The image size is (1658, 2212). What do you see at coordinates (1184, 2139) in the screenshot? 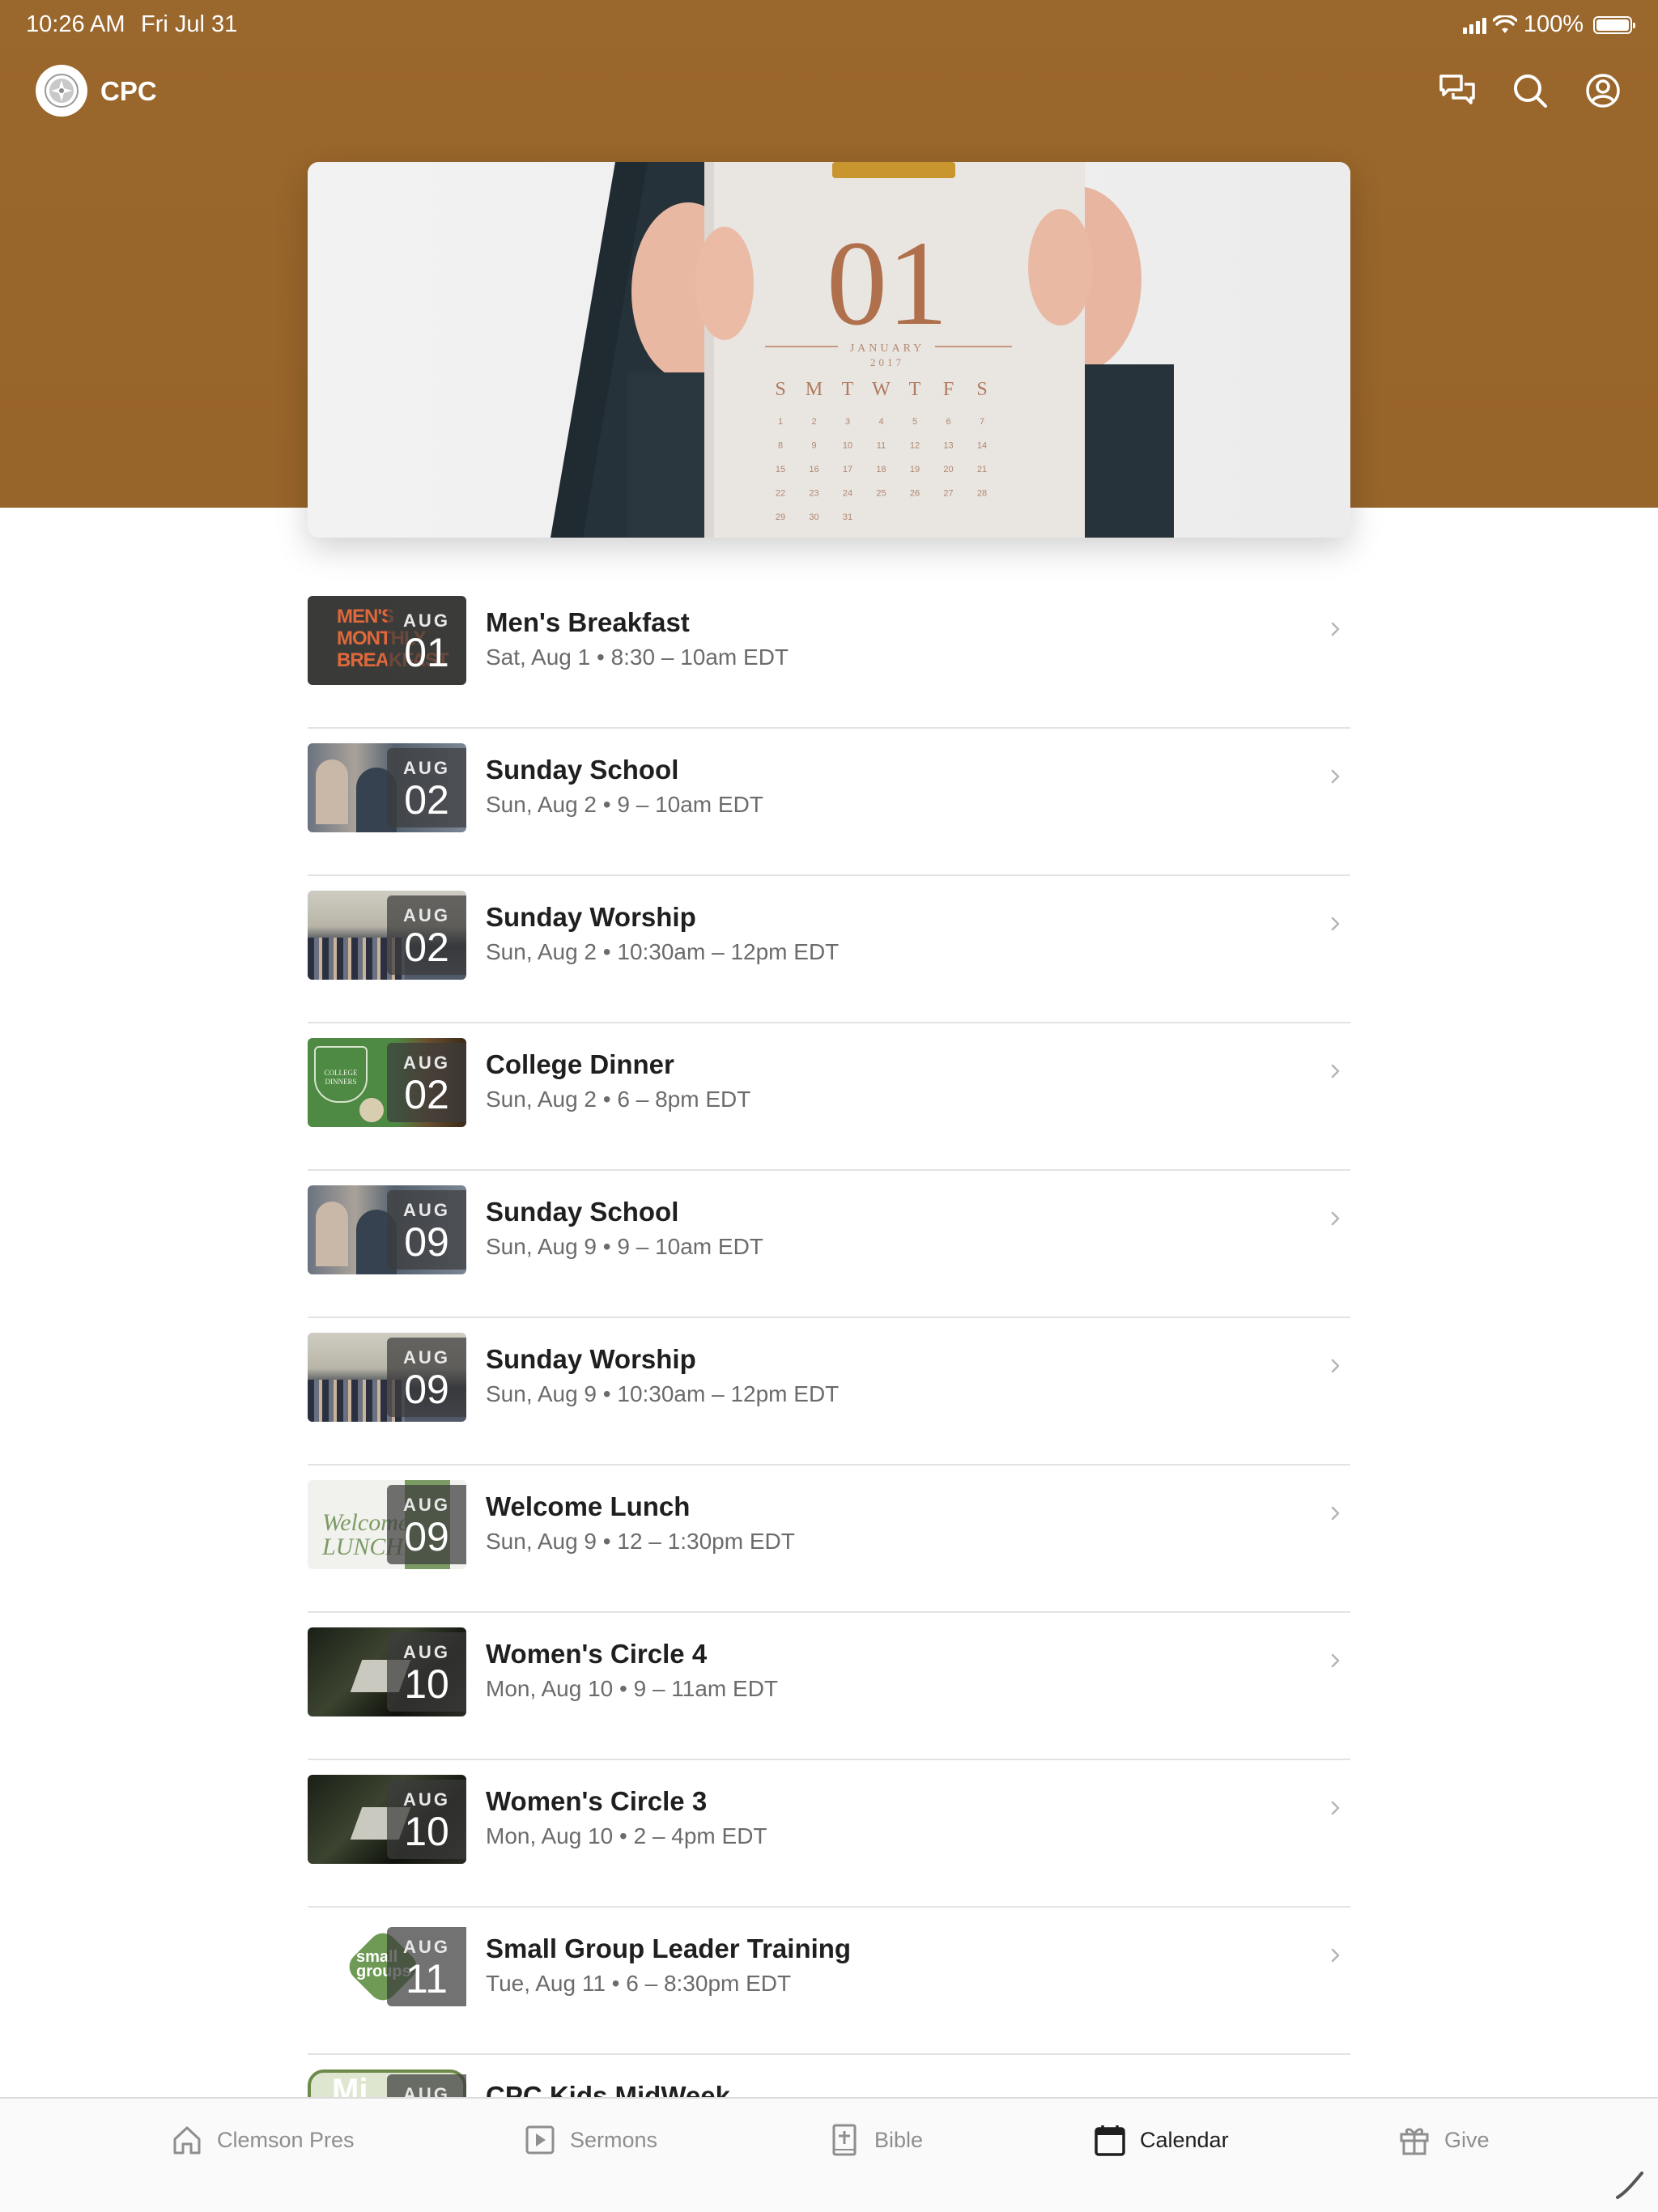
I see `tab-label: Calendar` at bounding box center [1184, 2139].